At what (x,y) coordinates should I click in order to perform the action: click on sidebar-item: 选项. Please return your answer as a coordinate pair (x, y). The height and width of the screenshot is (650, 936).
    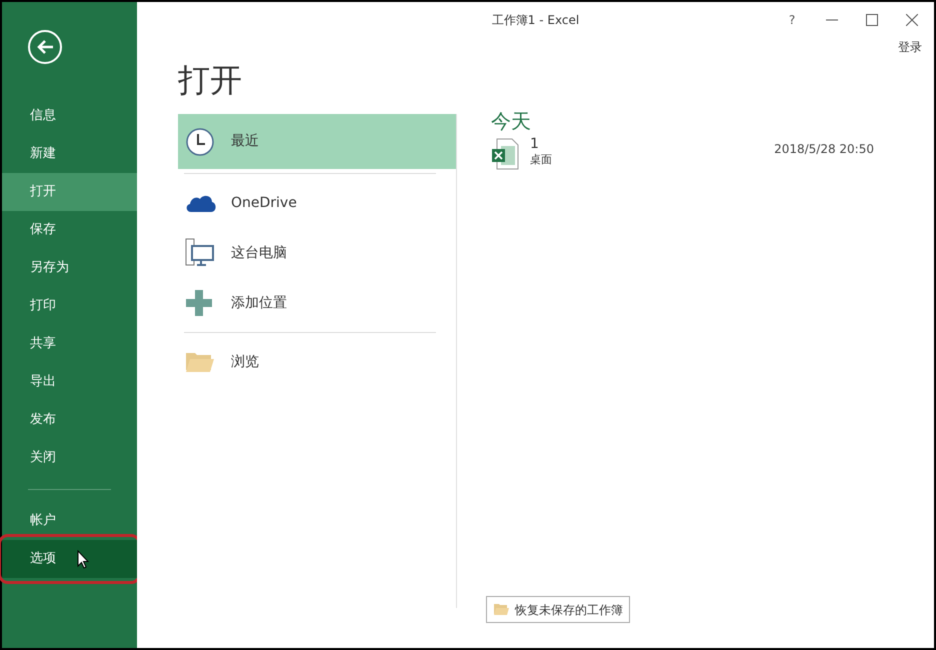
    Looking at the image, I should click on (69, 559).